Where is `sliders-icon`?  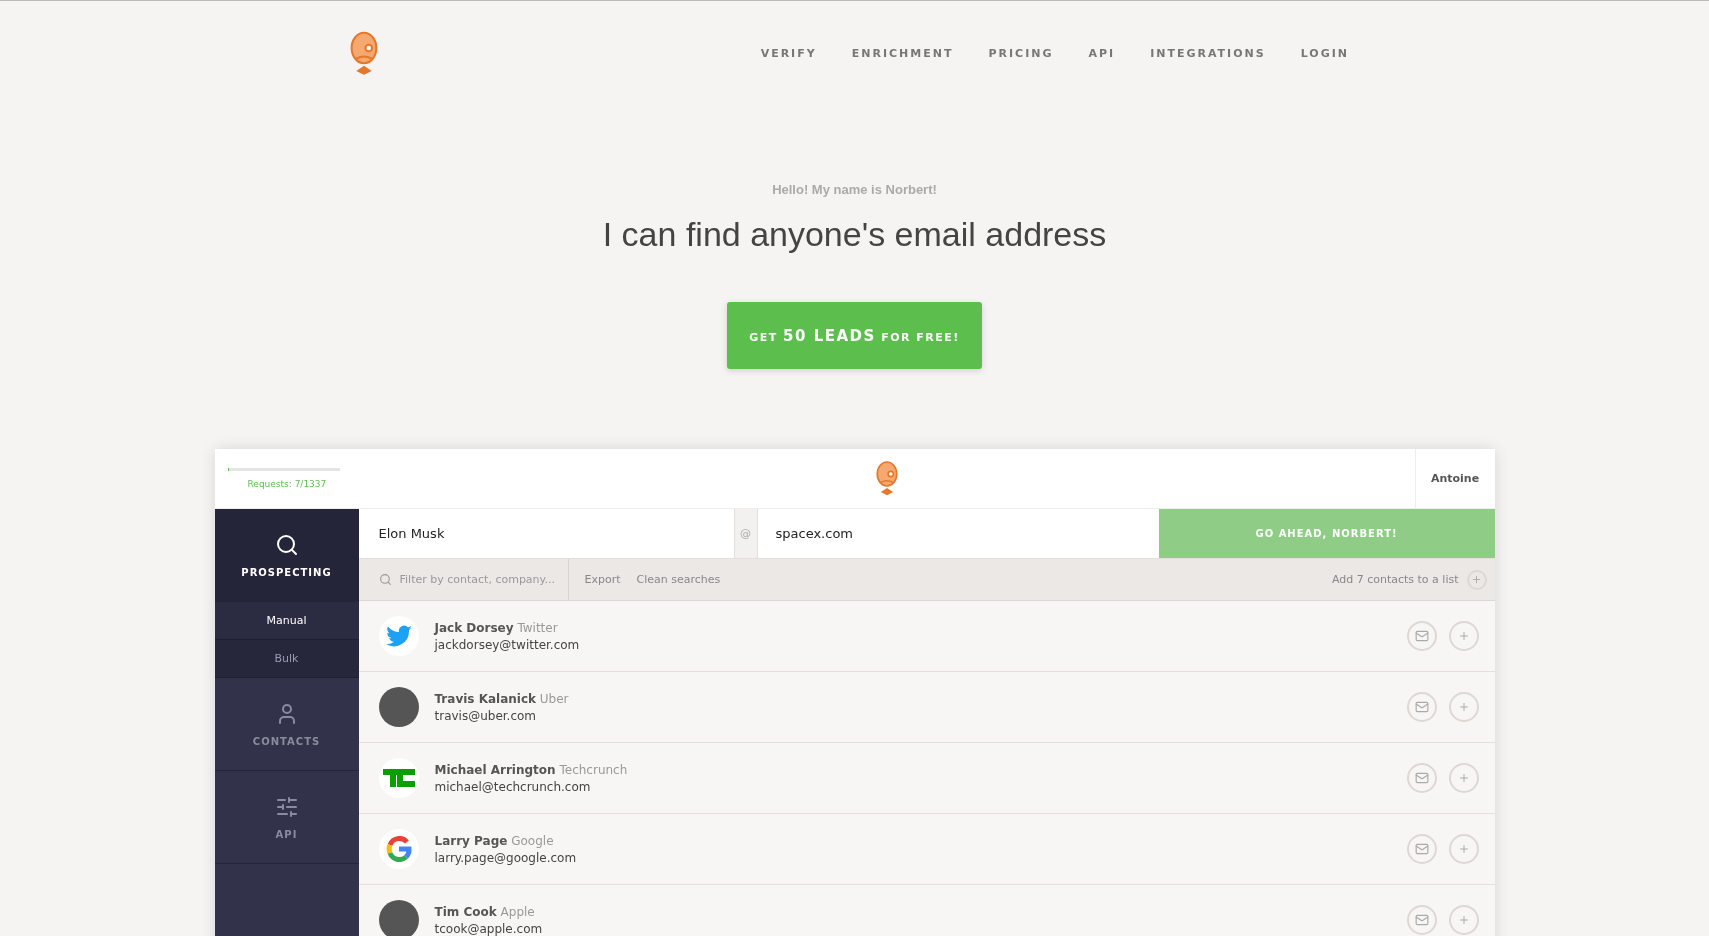 sliders-icon is located at coordinates (286, 806).